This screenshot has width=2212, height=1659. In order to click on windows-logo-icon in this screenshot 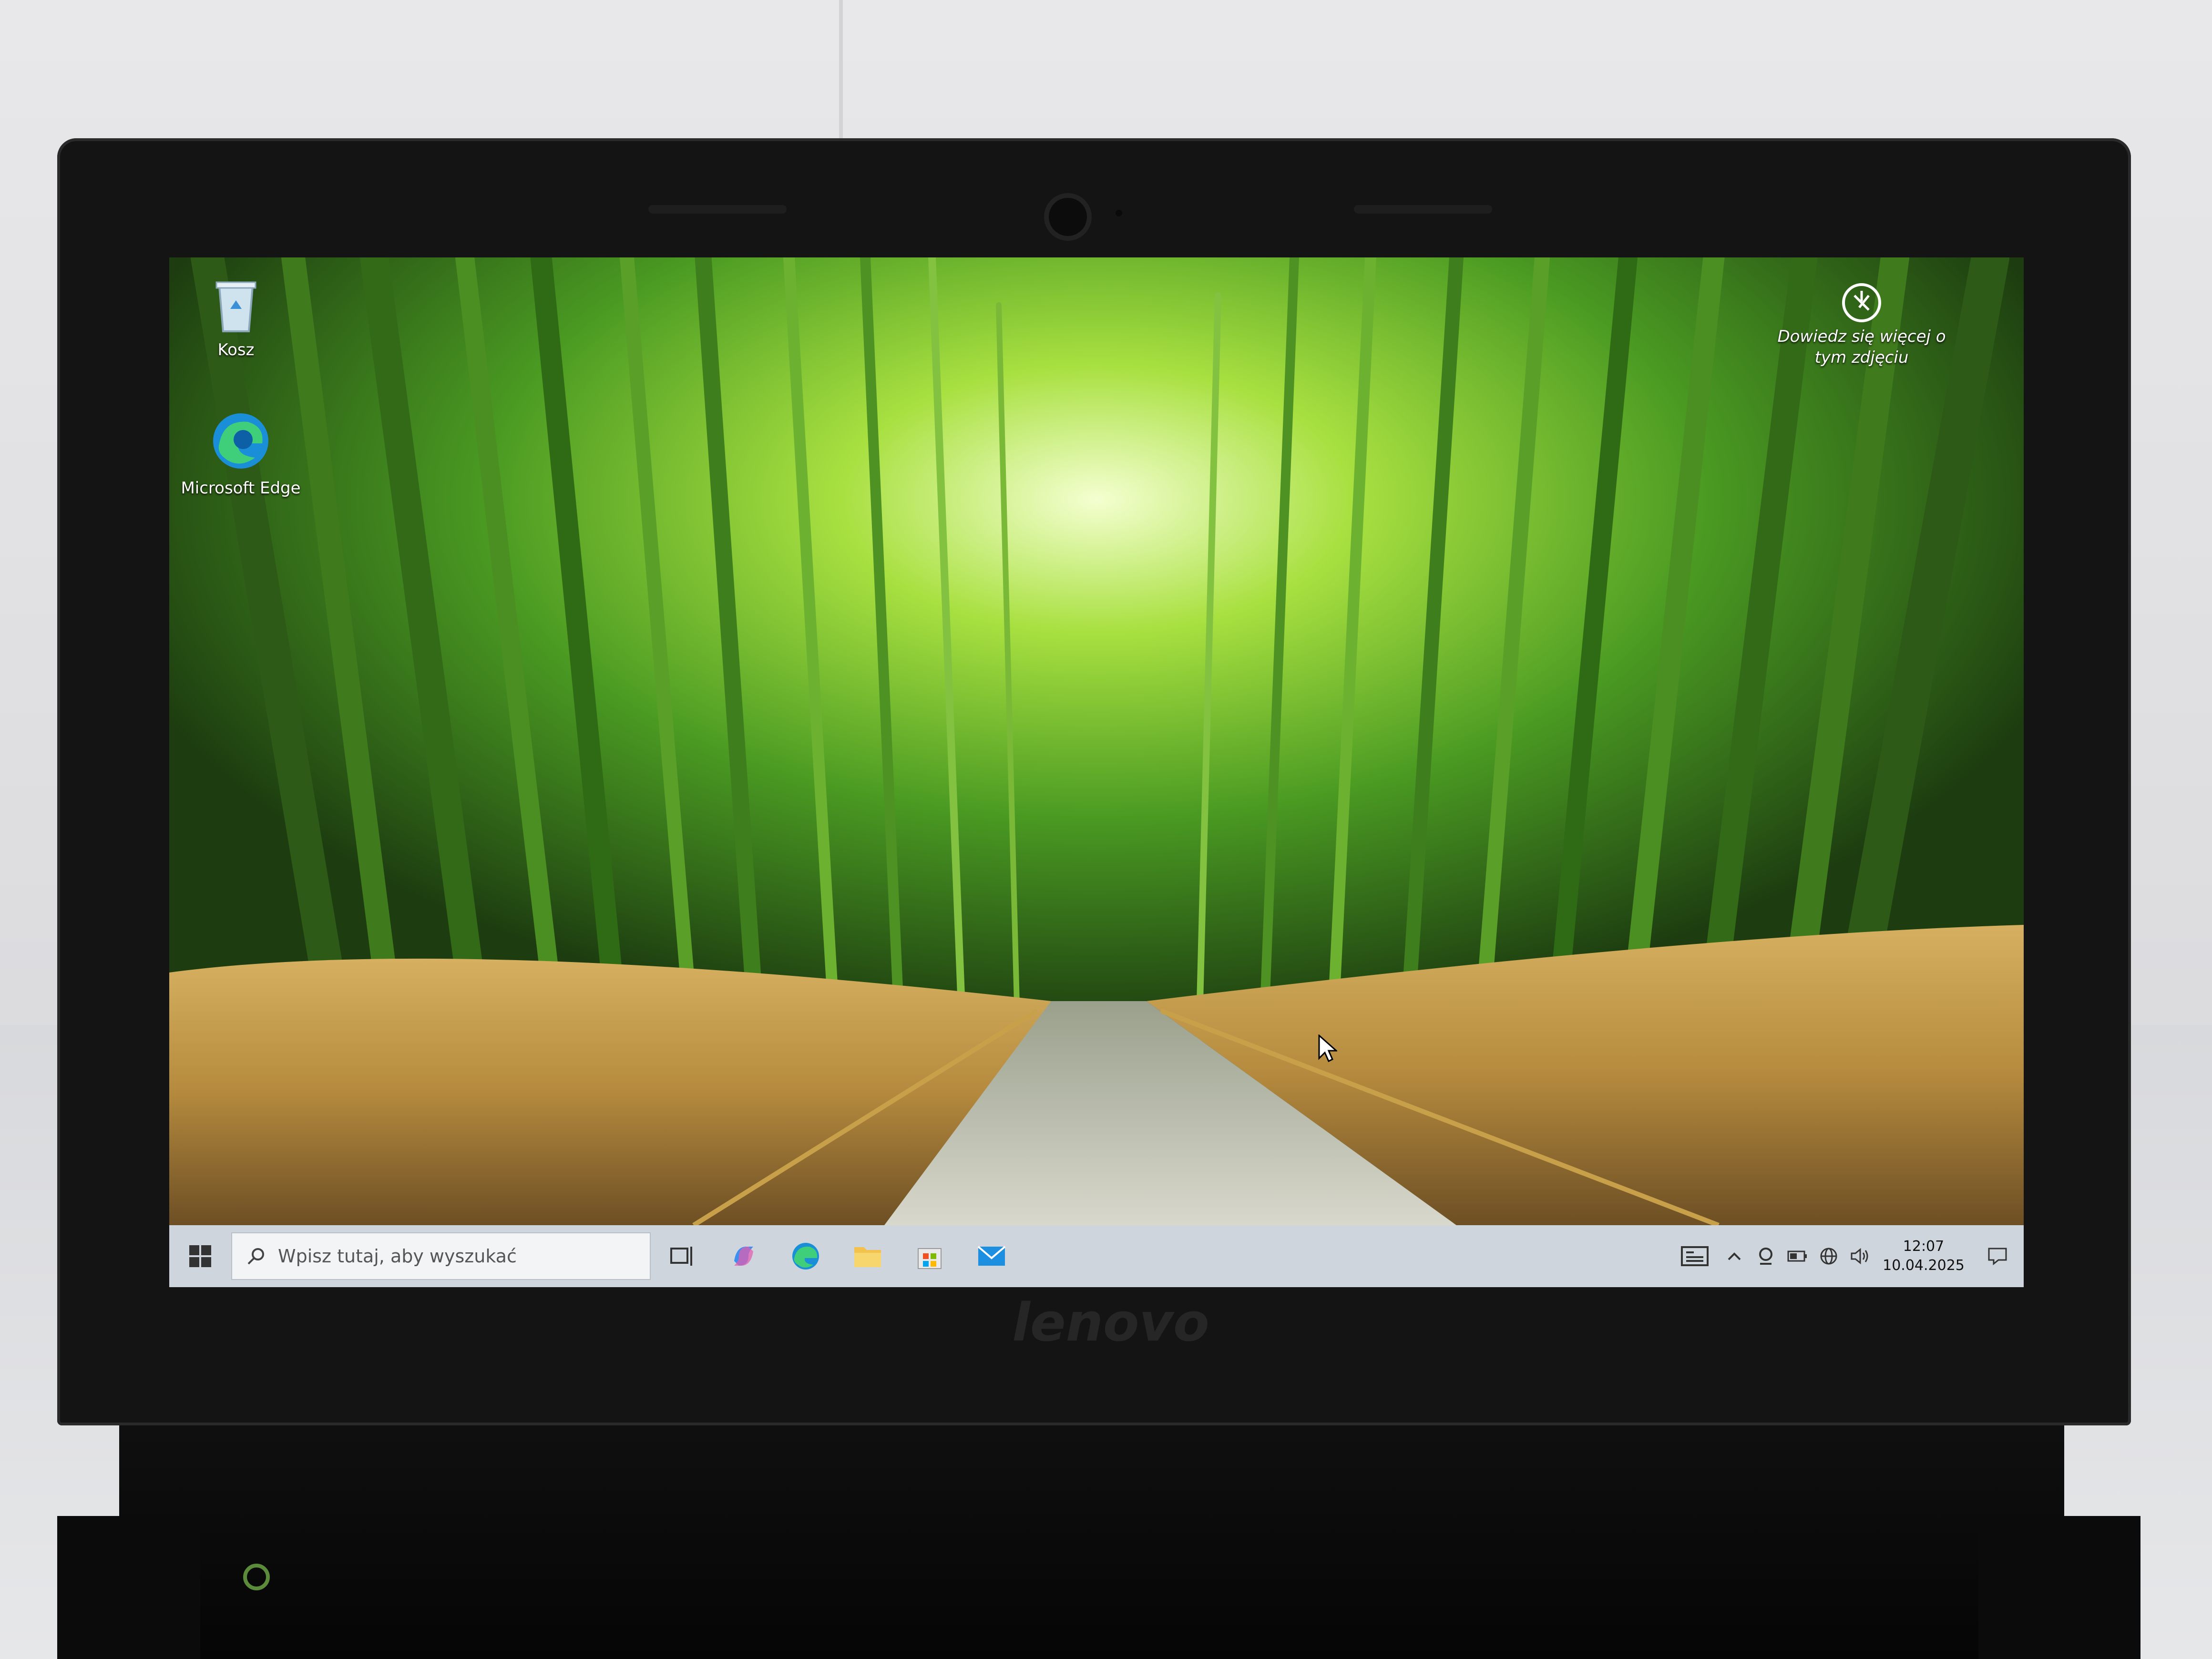, I will do `click(200, 1256)`.